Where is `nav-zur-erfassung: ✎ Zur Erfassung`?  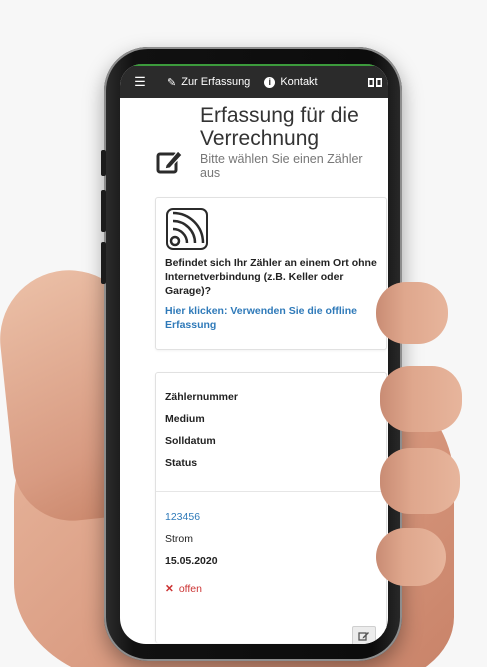
nav-zur-erfassung: ✎ Zur Erfassung is located at coordinates (208, 82).